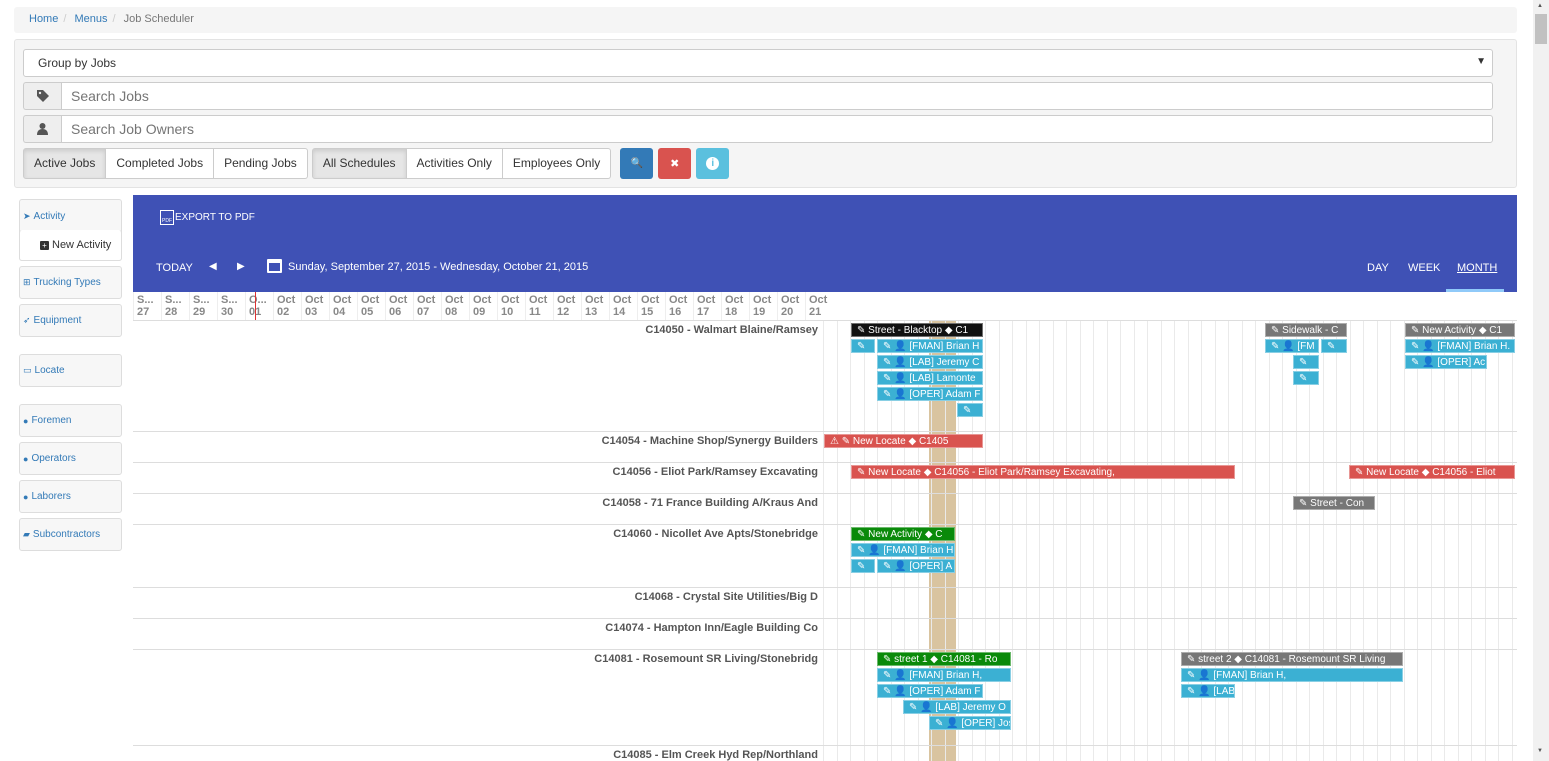 This screenshot has height=761, width=1549. What do you see at coordinates (483, 306) in the screenshot?
I see `day-header: Oct 09` at bounding box center [483, 306].